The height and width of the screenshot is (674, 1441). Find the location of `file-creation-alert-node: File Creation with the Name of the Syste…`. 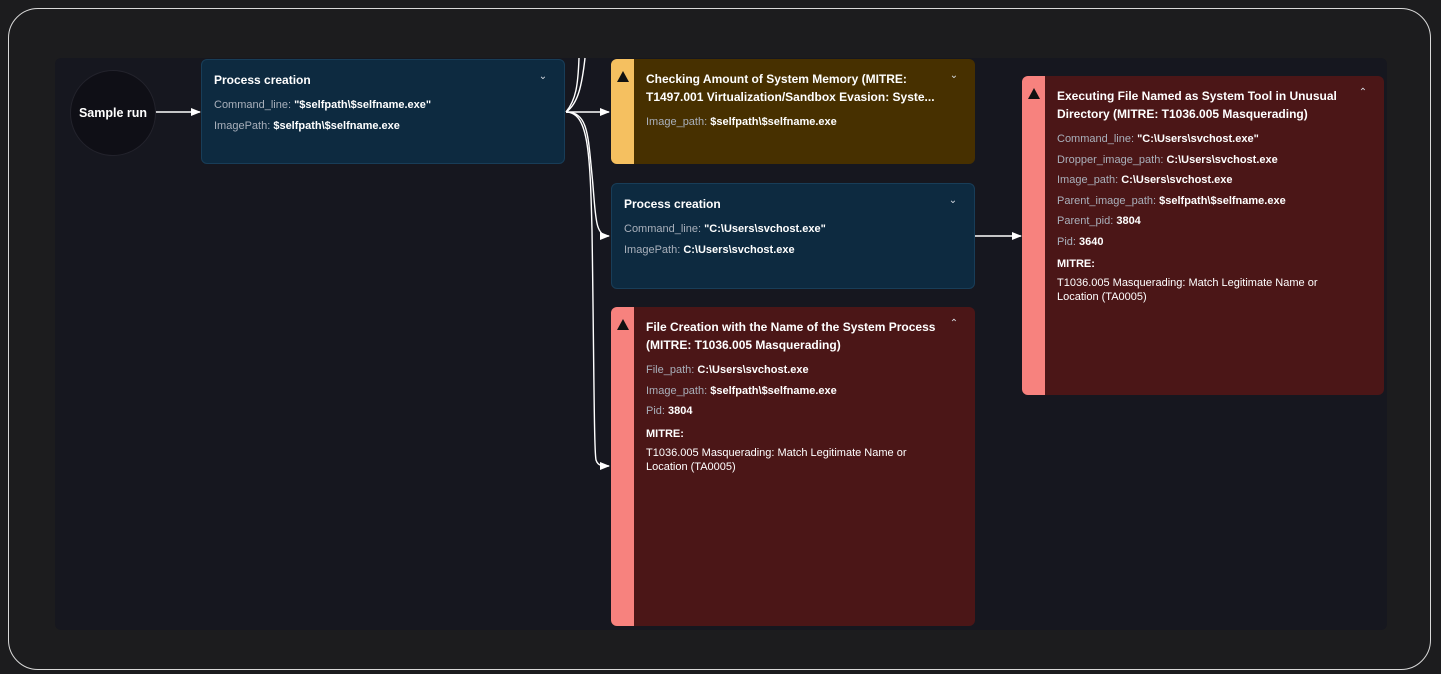

file-creation-alert-node: File Creation with the Name of the Syste… is located at coordinates (793, 466).